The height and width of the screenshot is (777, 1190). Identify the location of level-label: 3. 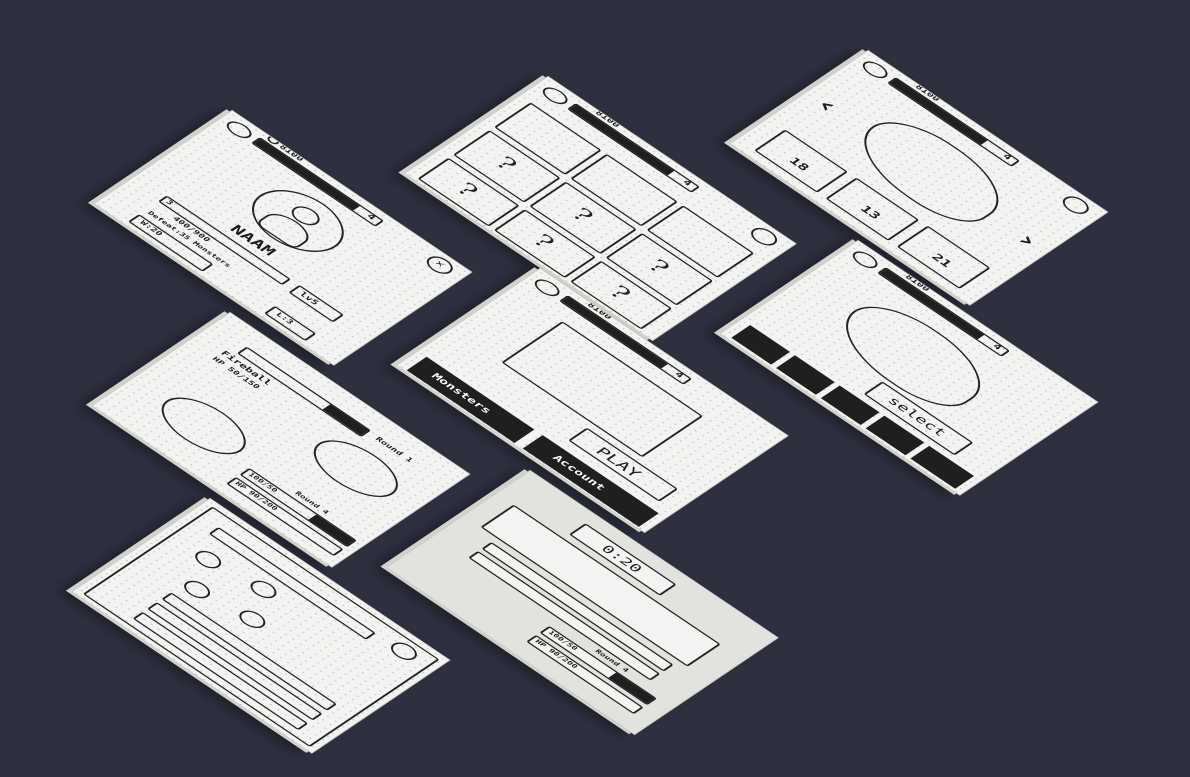
(169, 202).